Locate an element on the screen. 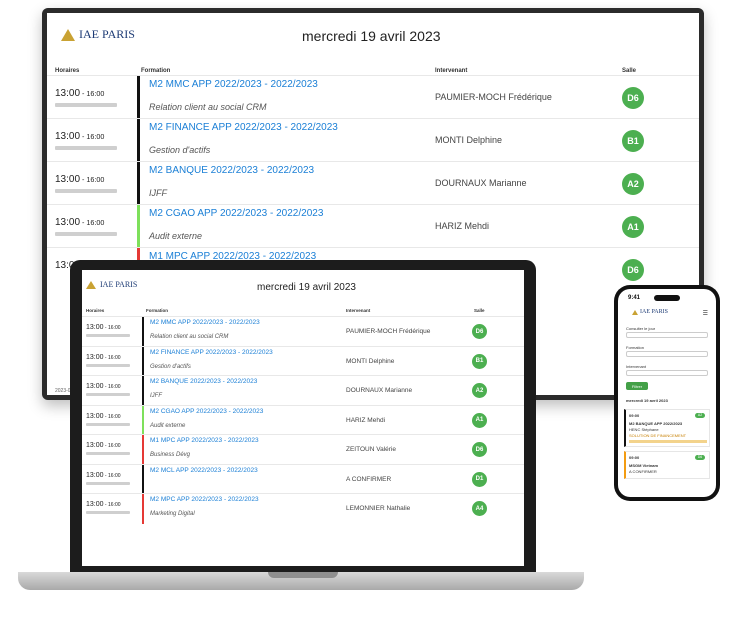  iae-logo: IAE PARIS is located at coordinates (98, 34).